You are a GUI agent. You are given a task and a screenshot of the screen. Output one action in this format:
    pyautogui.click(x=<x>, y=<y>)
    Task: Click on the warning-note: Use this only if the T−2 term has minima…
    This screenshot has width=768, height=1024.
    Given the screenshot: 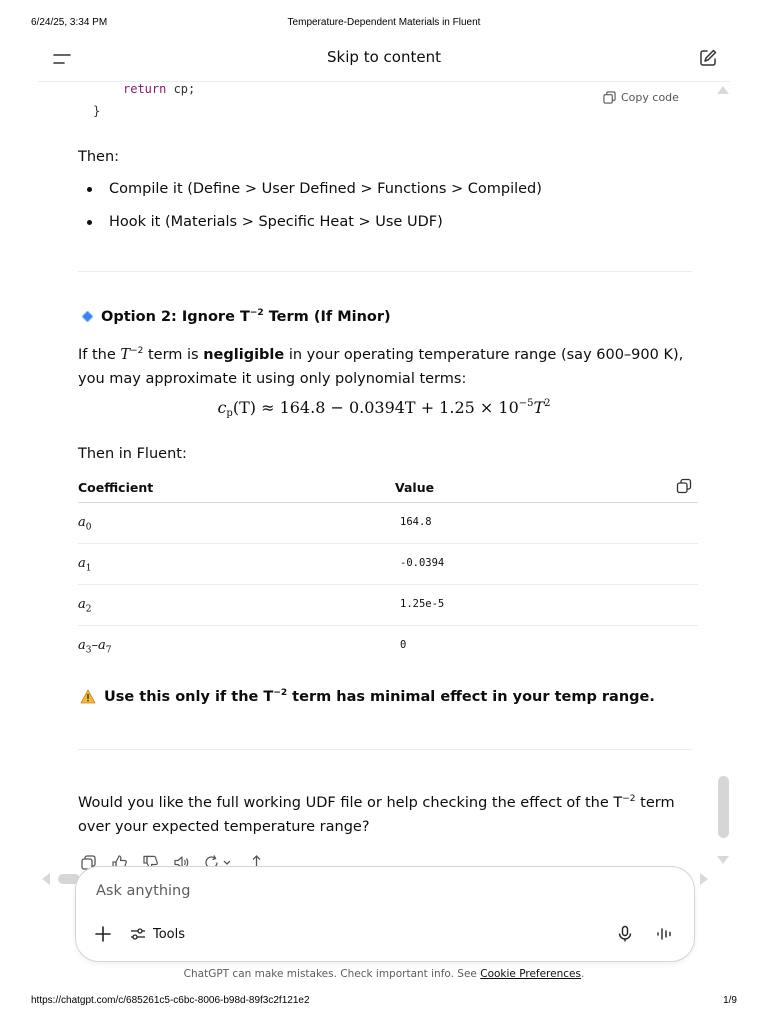 What is the action you would take?
    pyautogui.click(x=367, y=696)
    